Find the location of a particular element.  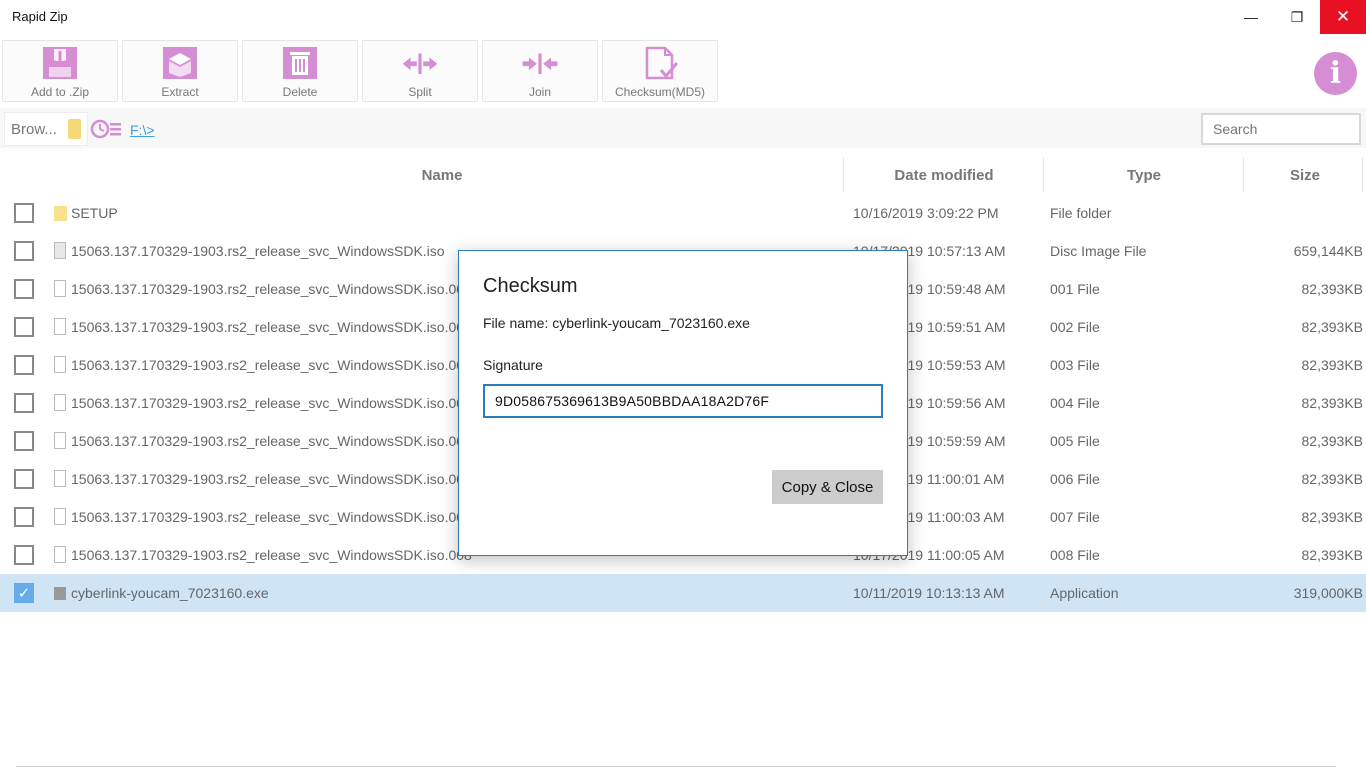

signature-field: 9D058675369613B9A50BBDAA18A2D76F is located at coordinates (683, 401).